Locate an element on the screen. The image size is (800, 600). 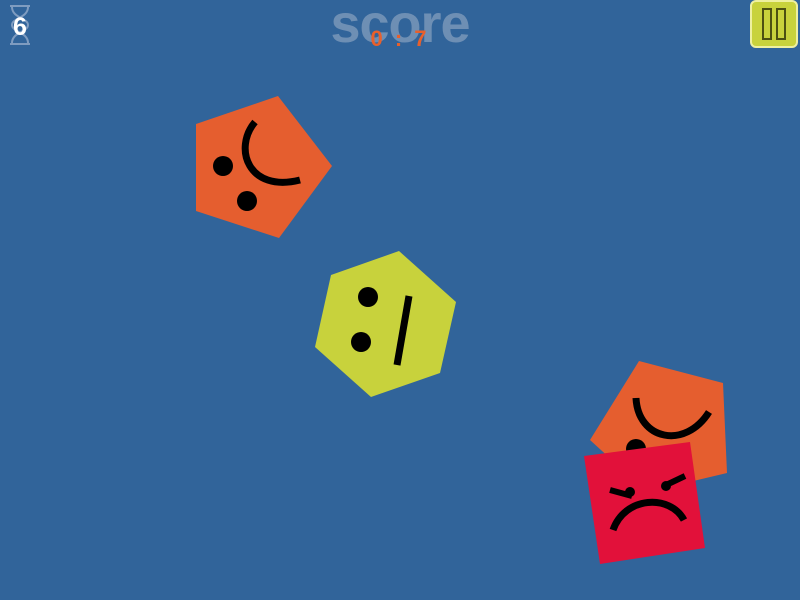
shape-red-square-angry is located at coordinates (645, 505).